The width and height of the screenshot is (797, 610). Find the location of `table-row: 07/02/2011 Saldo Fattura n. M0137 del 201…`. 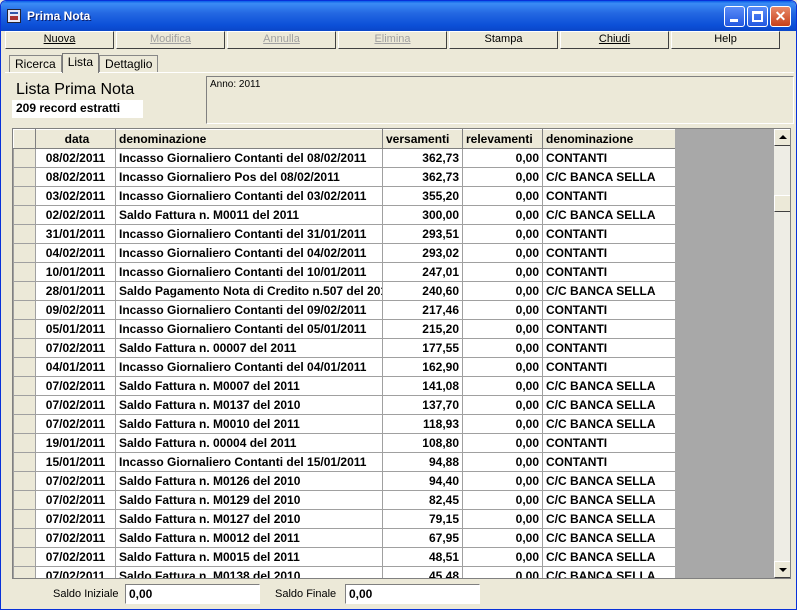

table-row: 07/02/2011 Saldo Fattura n. M0137 del 201… is located at coordinates (344, 405).